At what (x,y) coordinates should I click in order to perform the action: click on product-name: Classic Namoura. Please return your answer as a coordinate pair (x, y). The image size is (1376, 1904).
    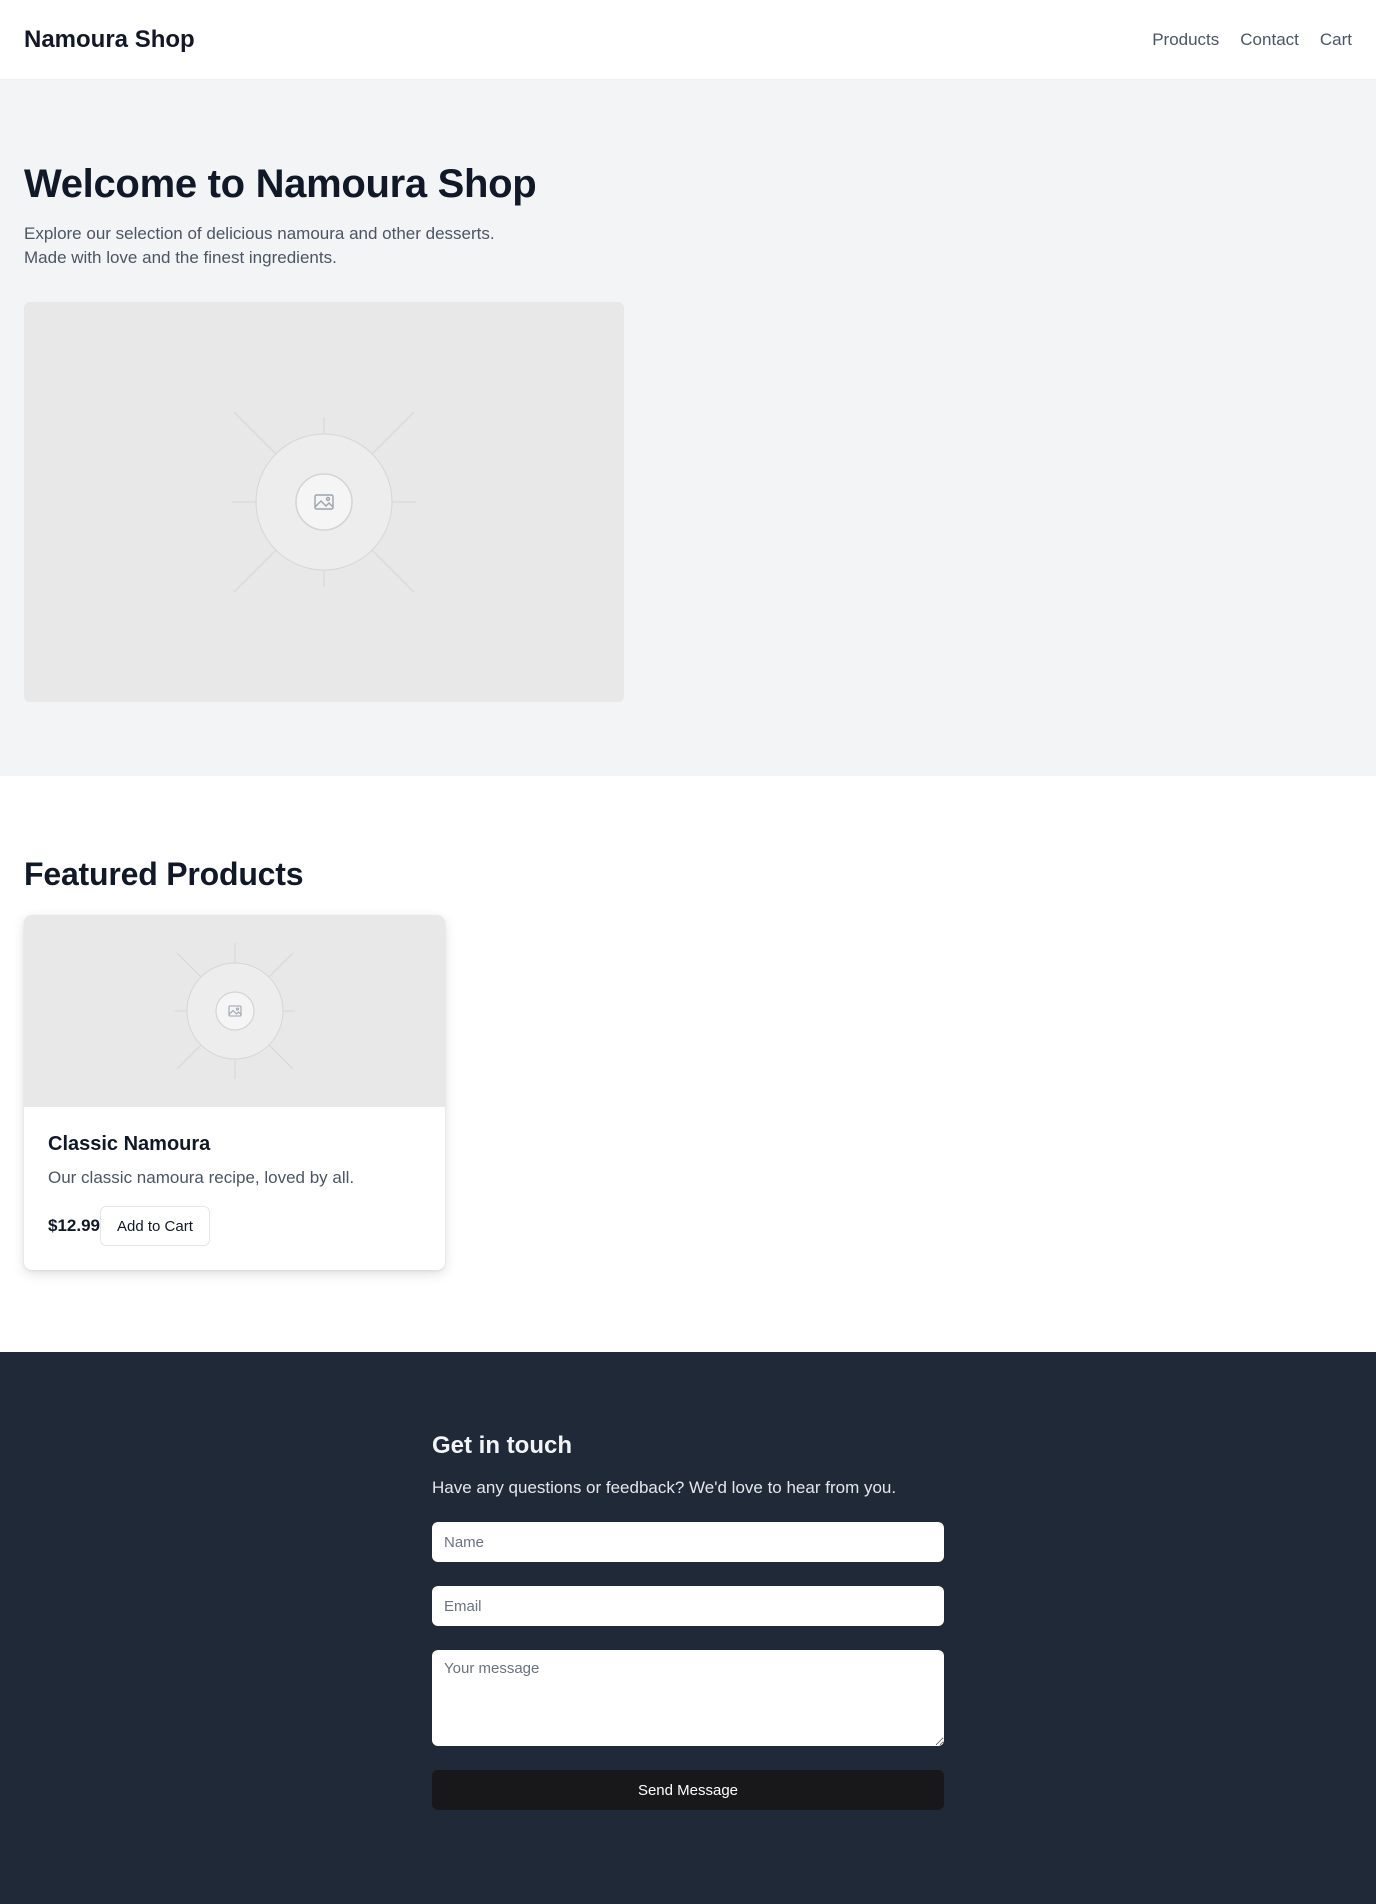
    Looking at the image, I should click on (129, 1144).